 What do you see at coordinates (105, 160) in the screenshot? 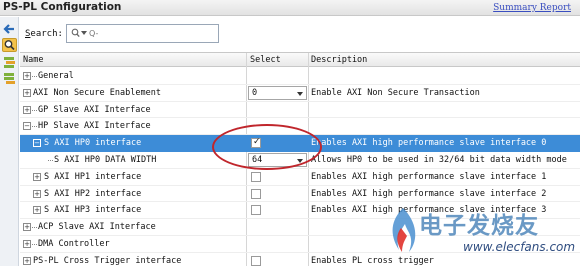
I see `row-name: S AXI HP0 DATA WIDTH` at bounding box center [105, 160].